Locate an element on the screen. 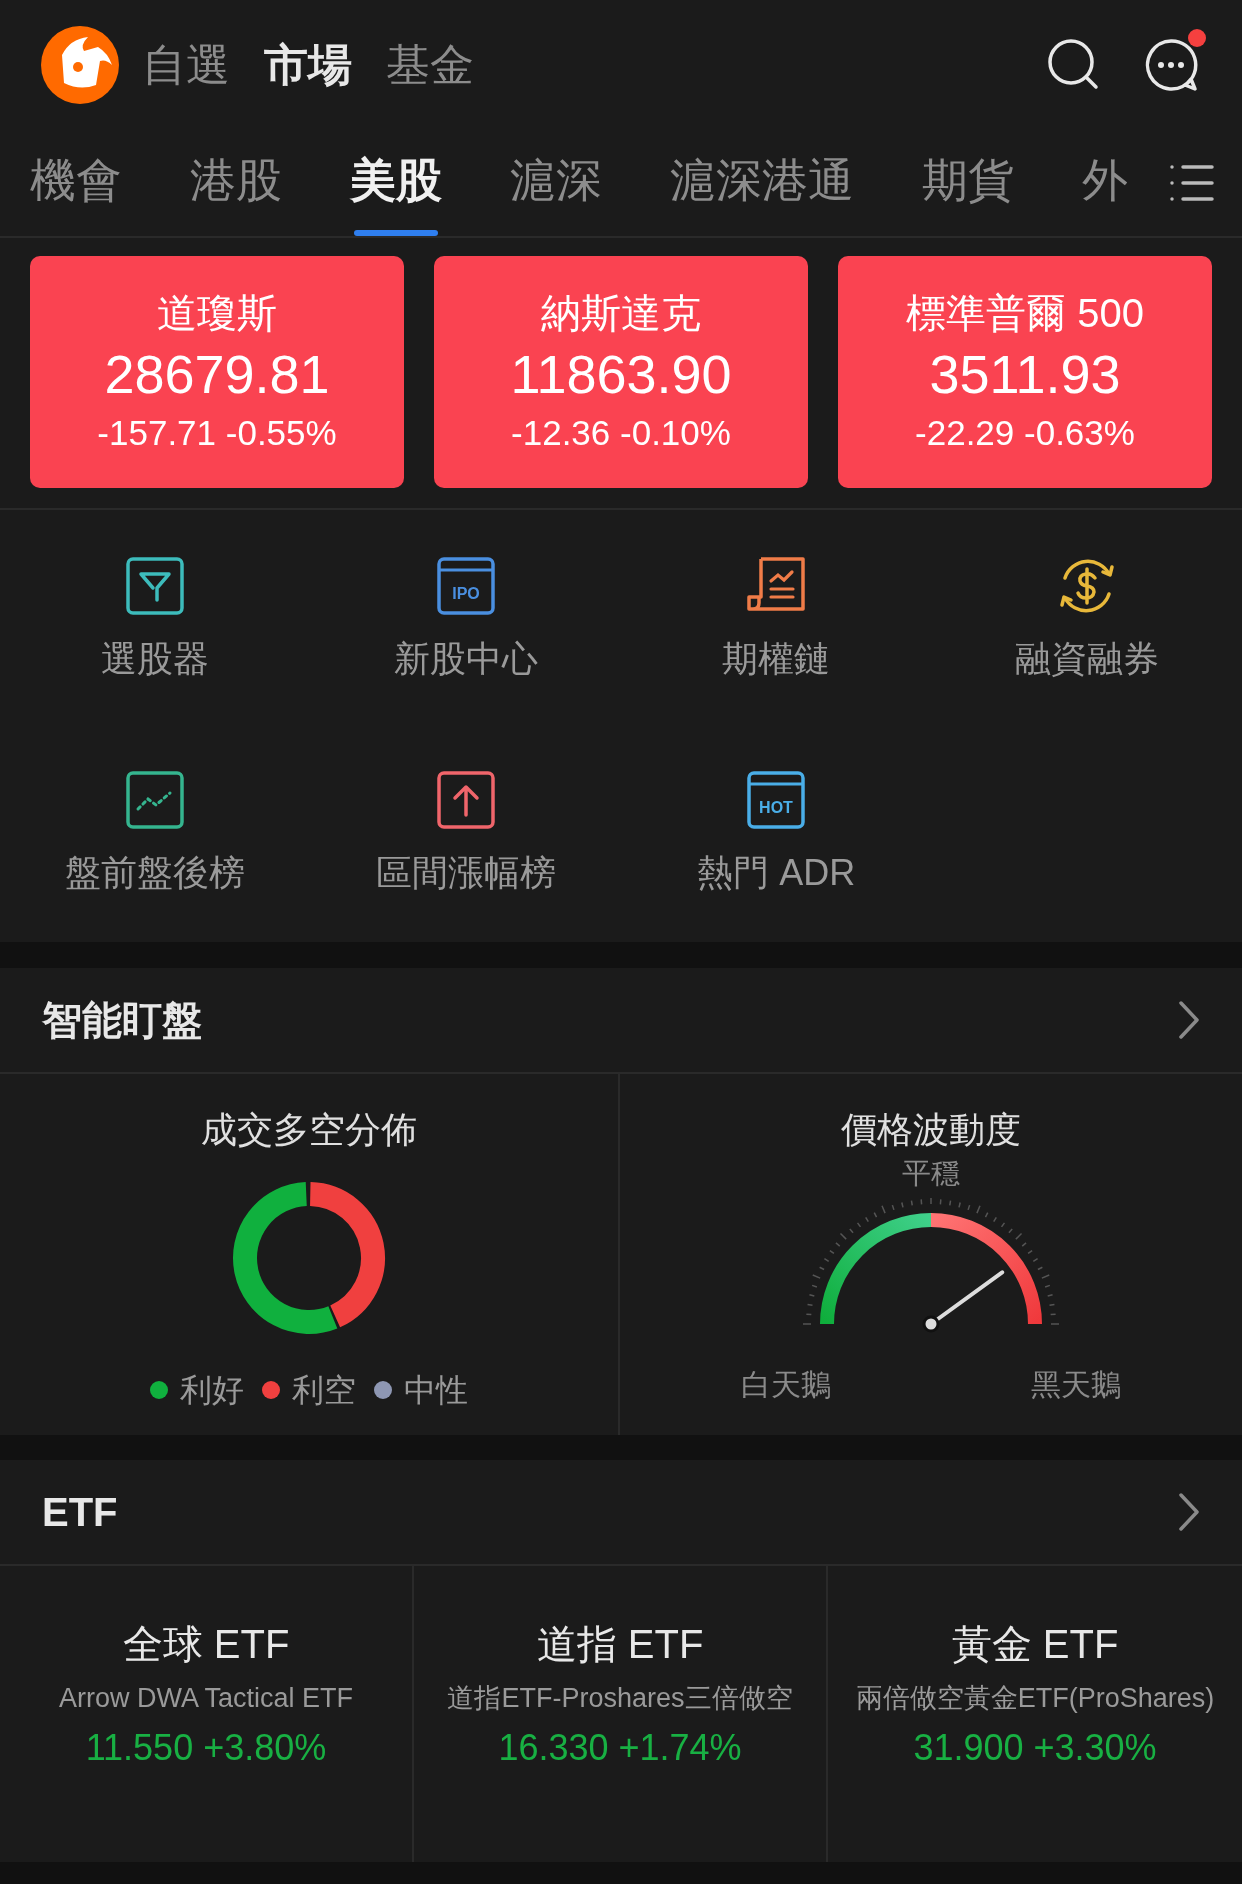  market-tab: 滬深 is located at coordinates (556, 193).